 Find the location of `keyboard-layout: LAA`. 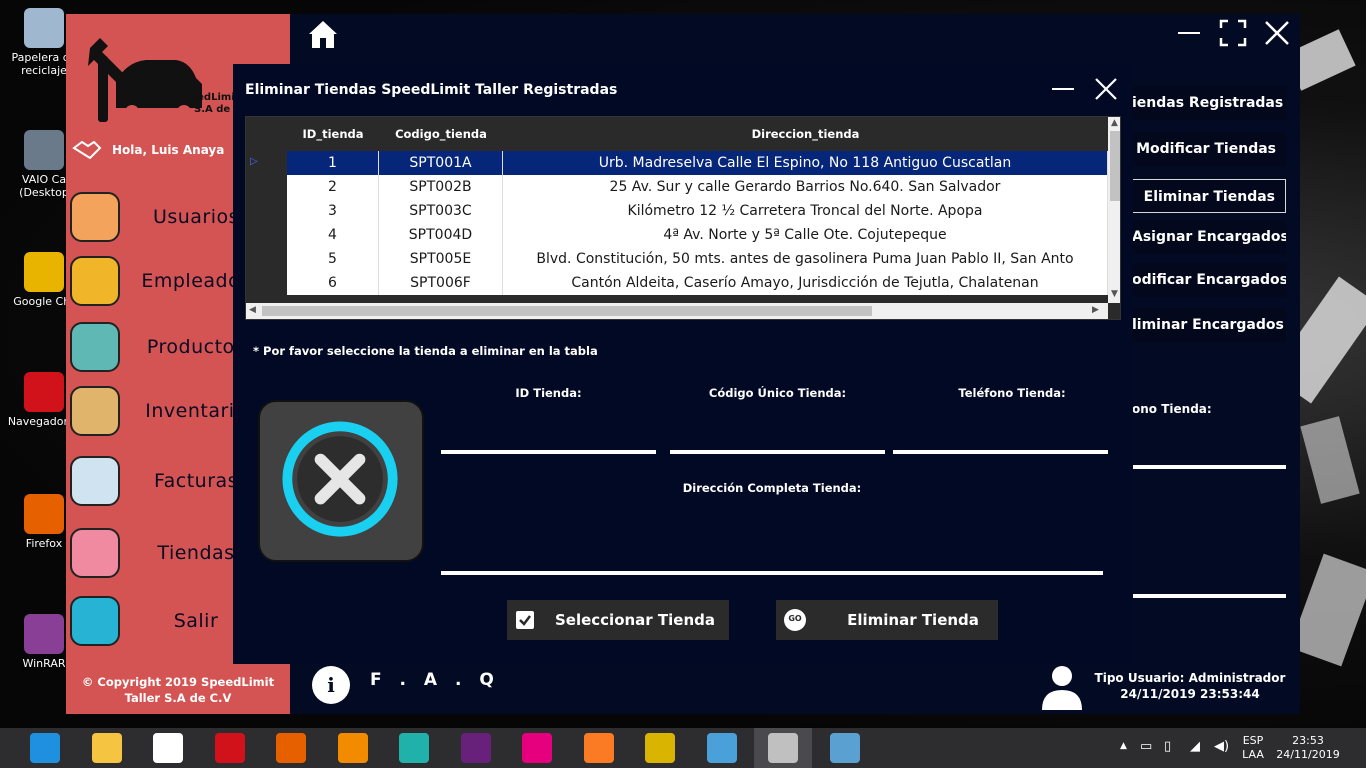

keyboard-layout: LAA is located at coordinates (1253, 754).